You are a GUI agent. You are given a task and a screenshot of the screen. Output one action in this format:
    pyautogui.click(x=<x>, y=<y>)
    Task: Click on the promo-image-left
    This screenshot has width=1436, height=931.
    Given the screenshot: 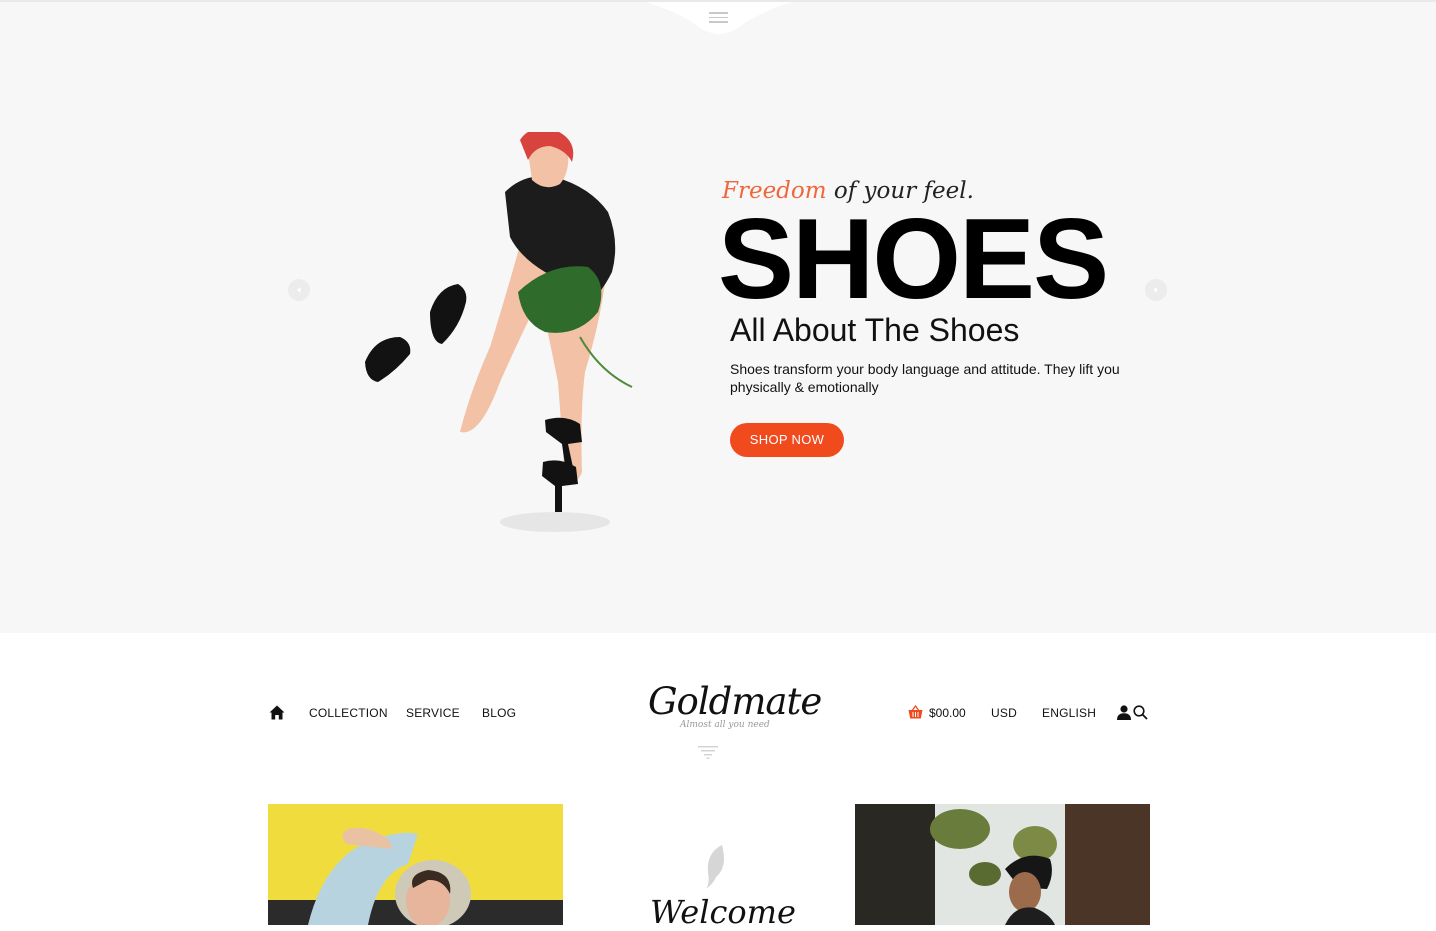 What is the action you would take?
    pyautogui.click(x=415, y=864)
    